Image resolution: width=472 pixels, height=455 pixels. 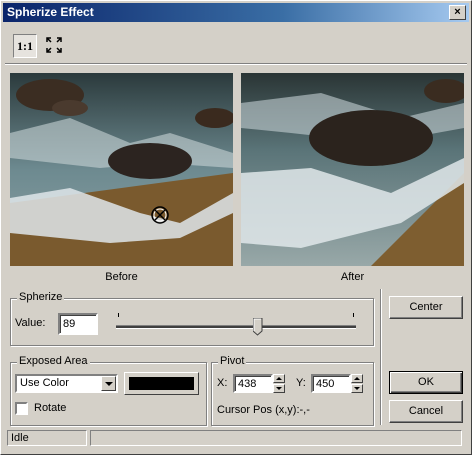 What do you see at coordinates (263, 410) in the screenshot?
I see `cursor-position-readout: Cursor Pos (x,y):-,-` at bounding box center [263, 410].